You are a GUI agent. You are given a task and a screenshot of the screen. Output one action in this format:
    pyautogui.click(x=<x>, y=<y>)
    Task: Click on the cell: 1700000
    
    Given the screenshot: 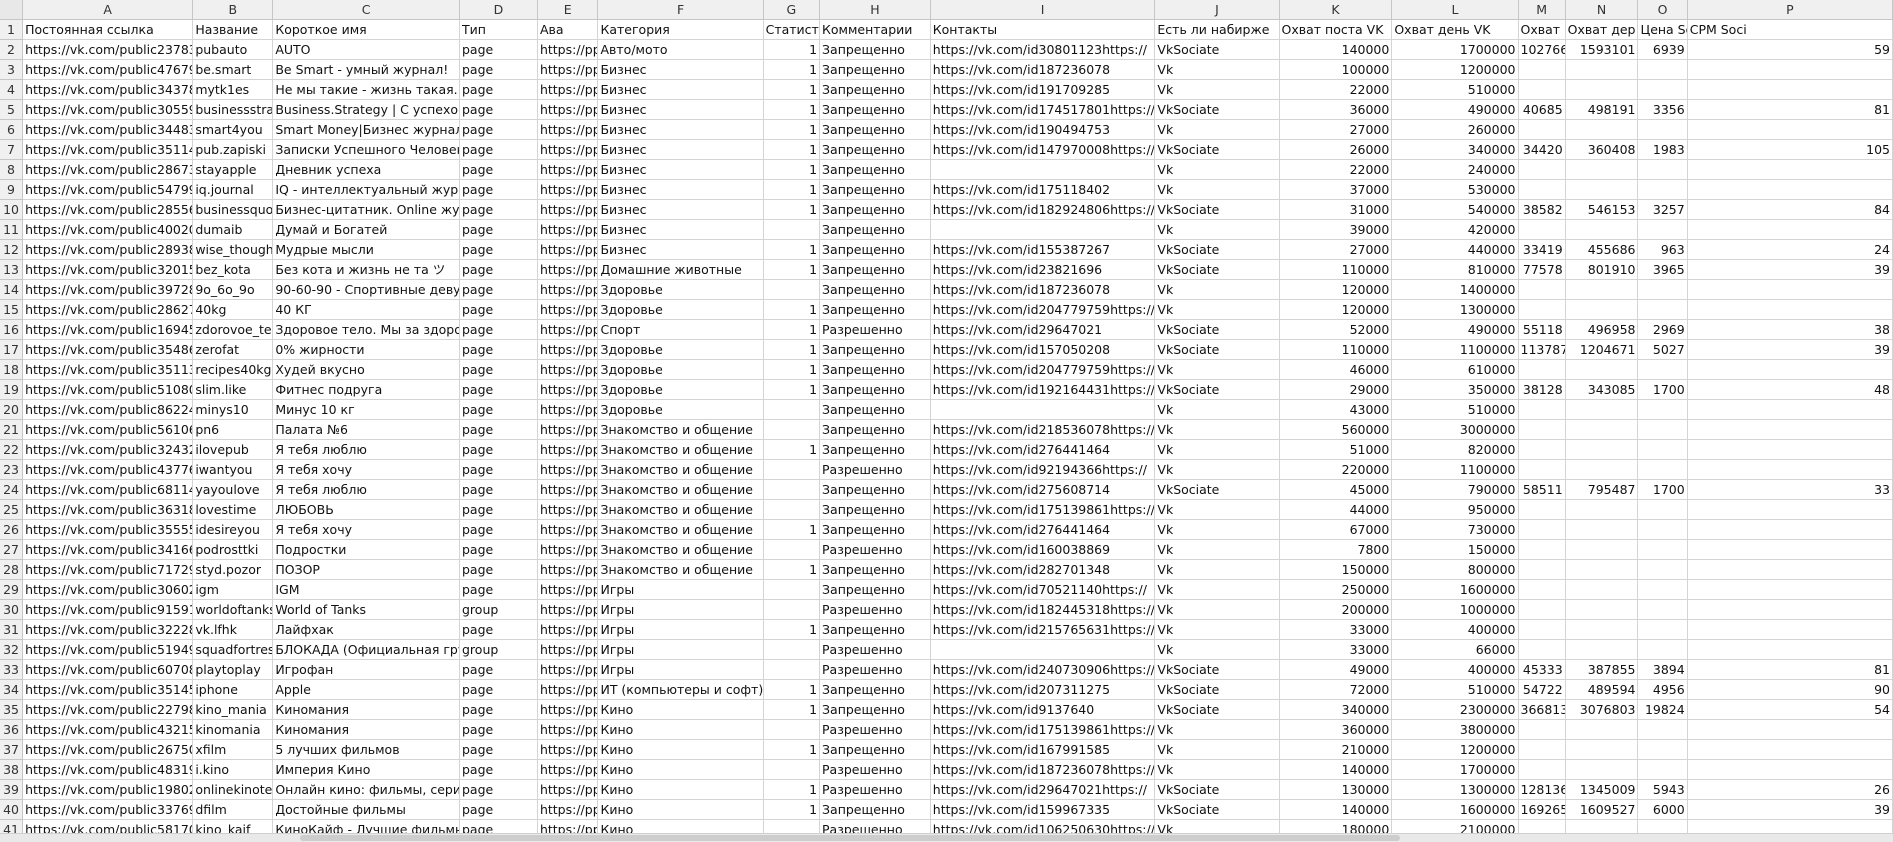 What is the action you would take?
    pyautogui.click(x=1455, y=769)
    